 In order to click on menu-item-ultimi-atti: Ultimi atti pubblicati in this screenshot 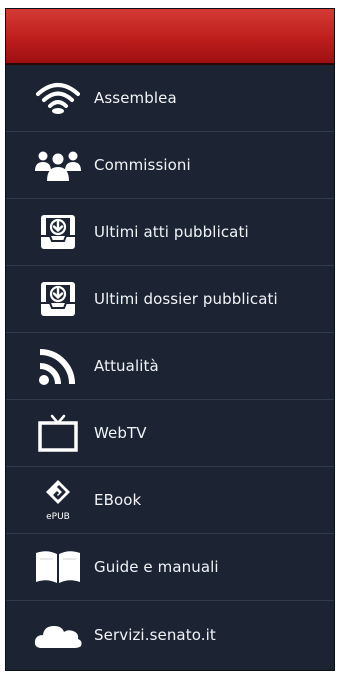, I will do `click(170, 232)`.